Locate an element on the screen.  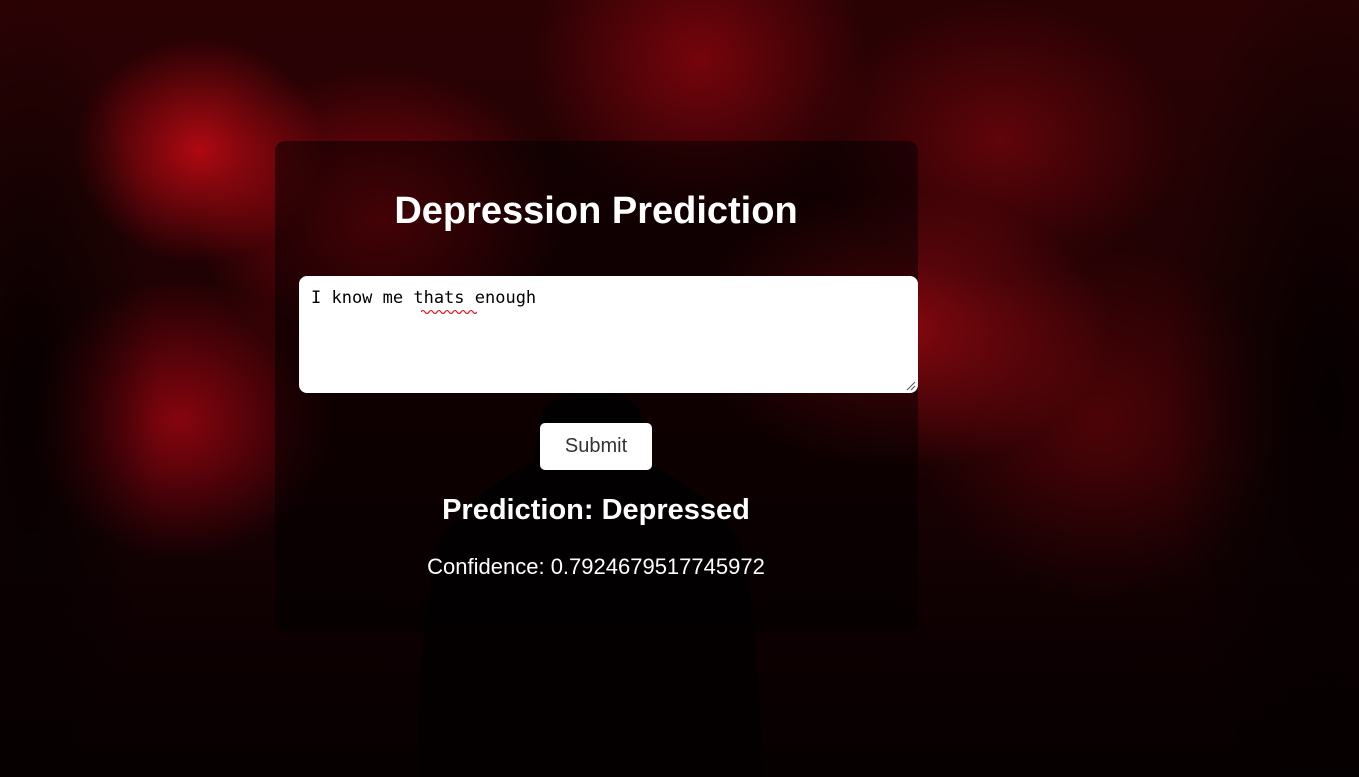
text-input-area is located at coordinates (608, 334).